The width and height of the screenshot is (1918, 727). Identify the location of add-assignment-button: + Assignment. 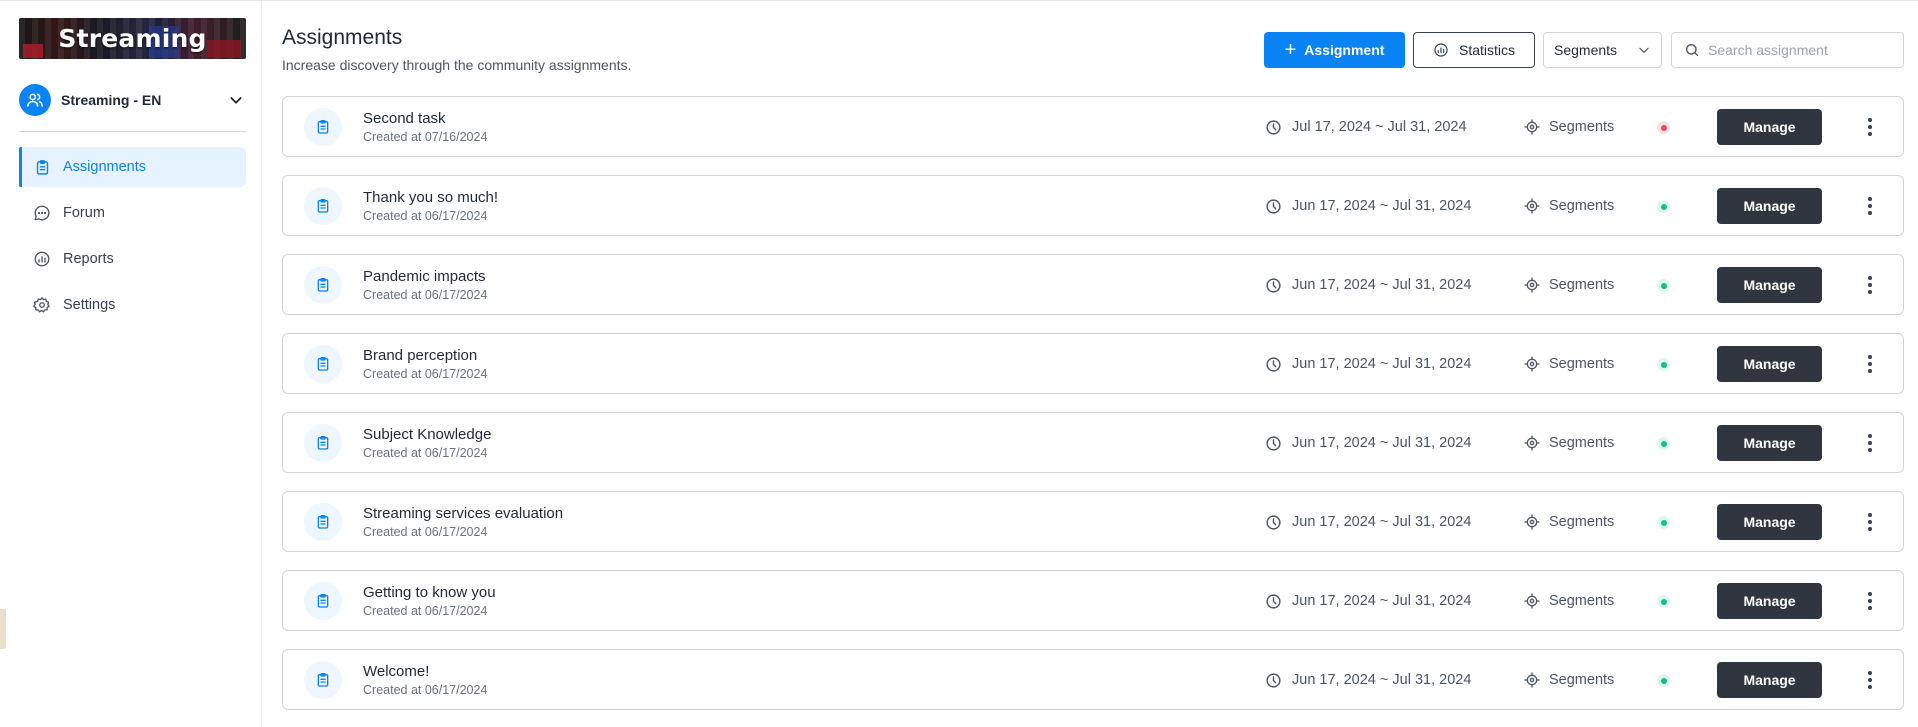
(1334, 50).